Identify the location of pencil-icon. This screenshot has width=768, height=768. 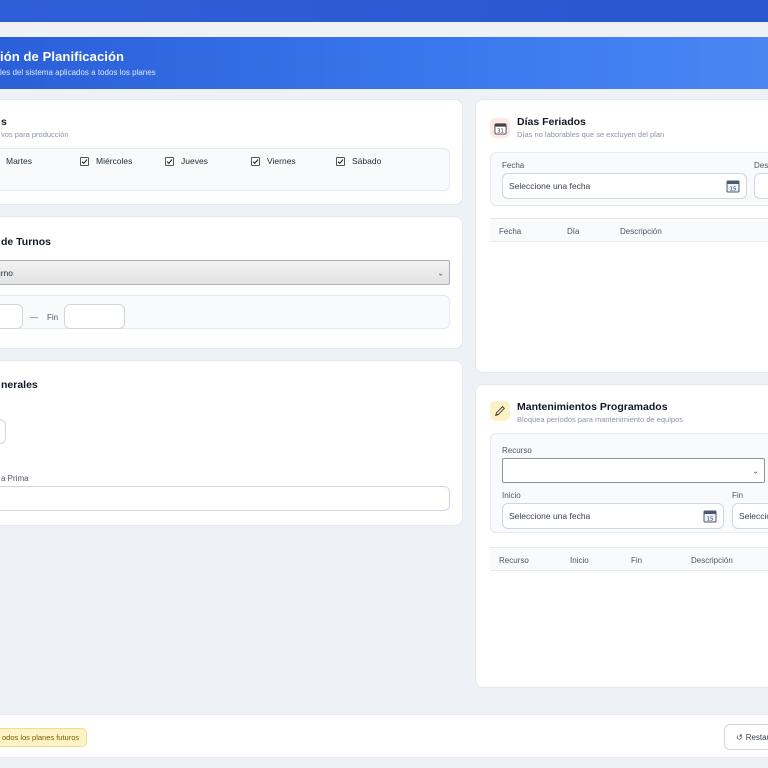
(500, 411).